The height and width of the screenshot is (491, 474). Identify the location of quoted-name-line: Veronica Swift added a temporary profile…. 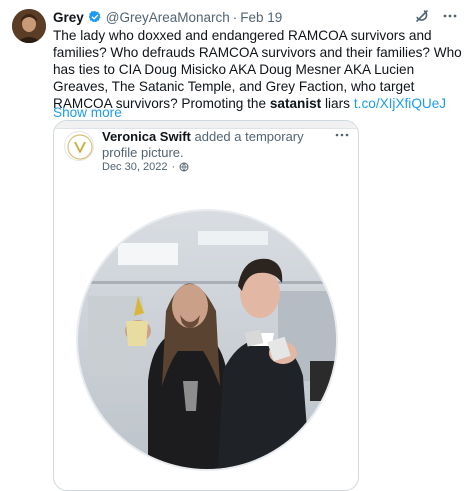
(207, 145).